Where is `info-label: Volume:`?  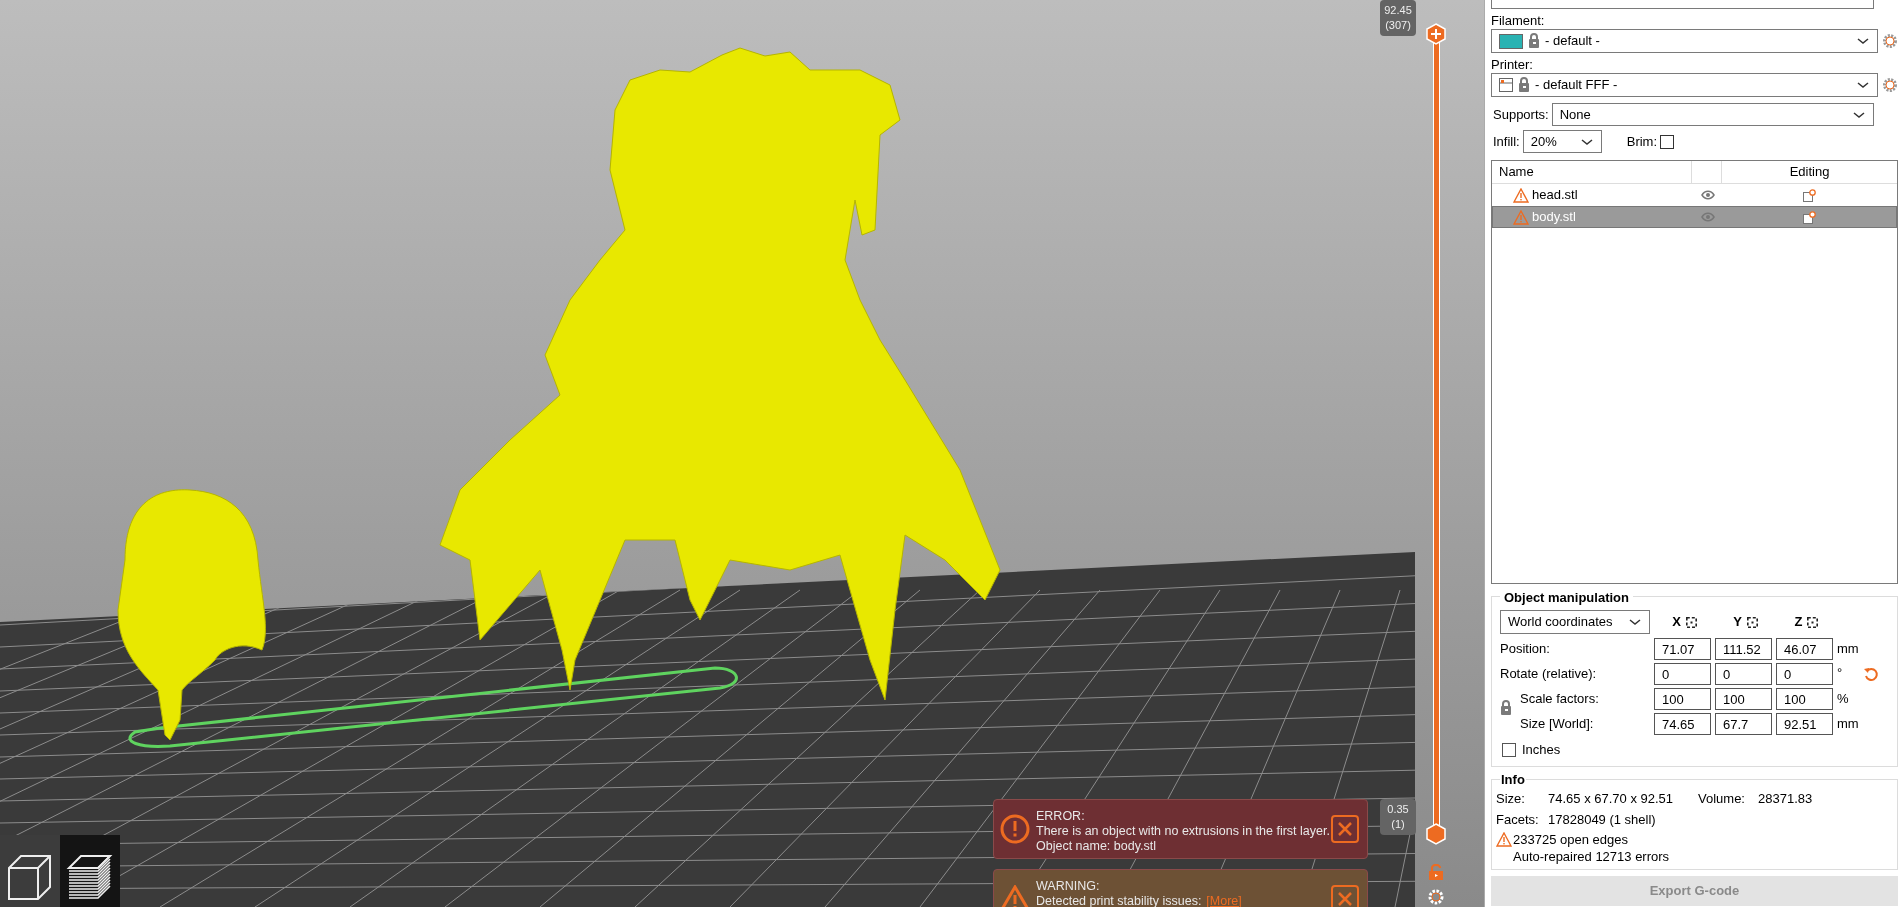
info-label: Volume: is located at coordinates (1722, 798).